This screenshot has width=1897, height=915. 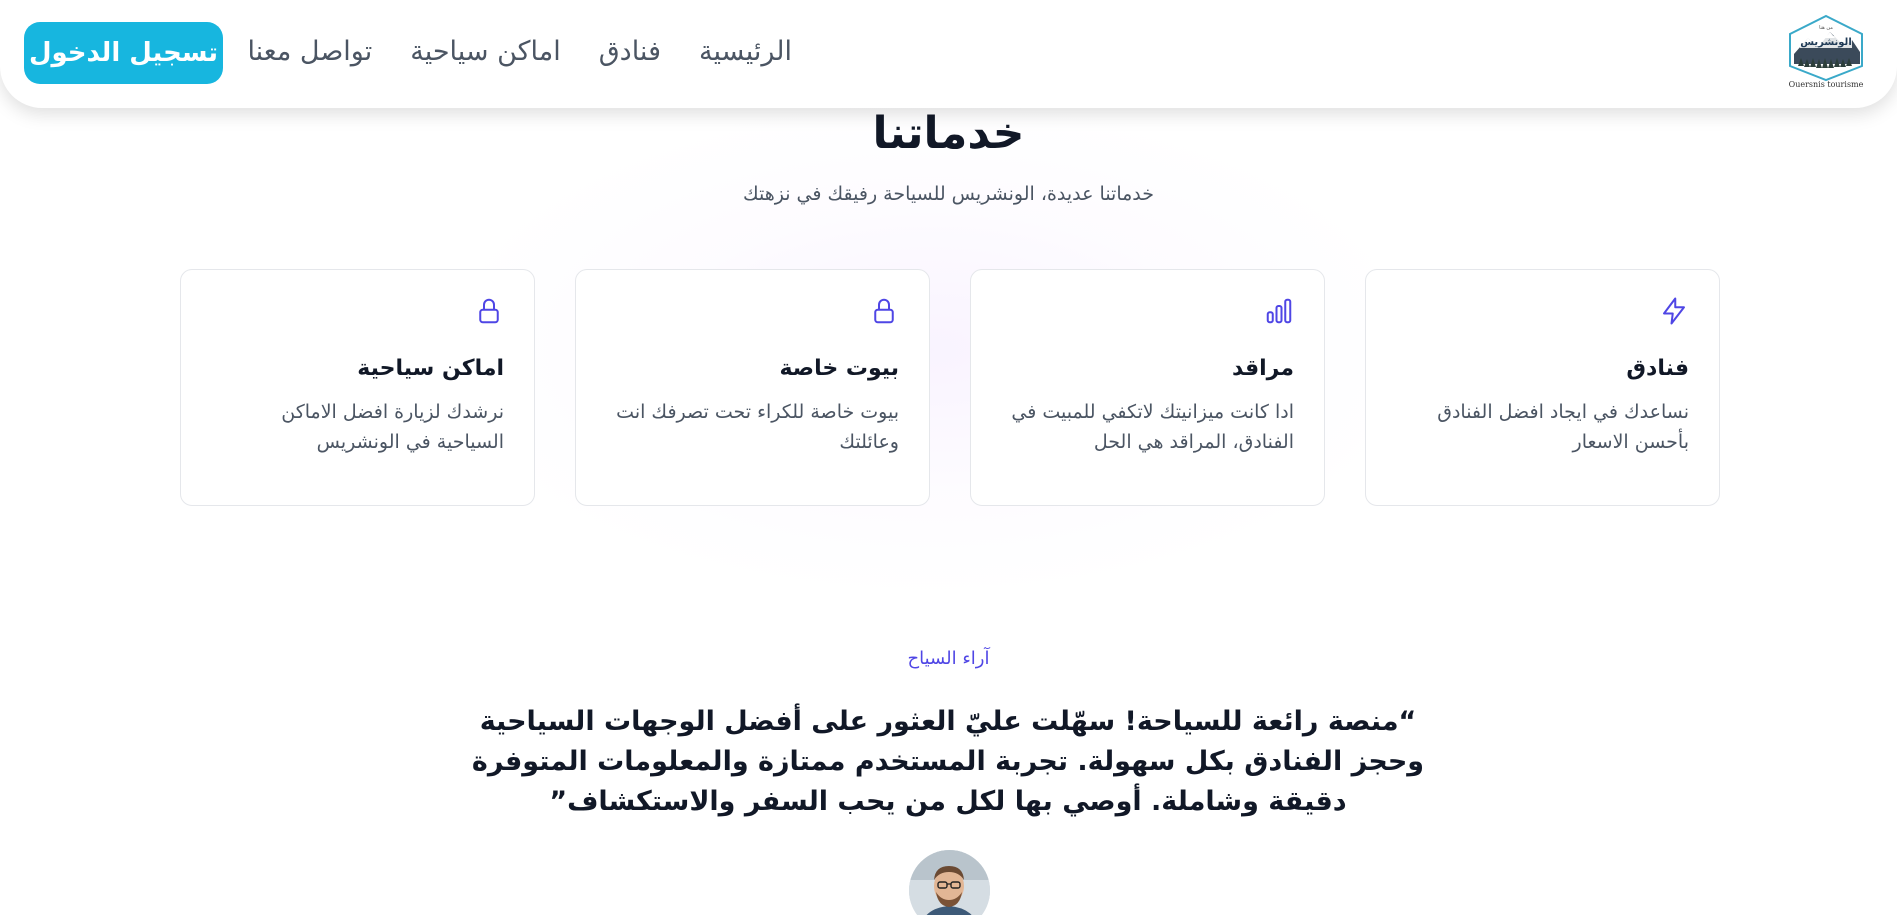 I want to click on logo-brand-text: Ouersnis tourisme, so click(x=1826, y=84).